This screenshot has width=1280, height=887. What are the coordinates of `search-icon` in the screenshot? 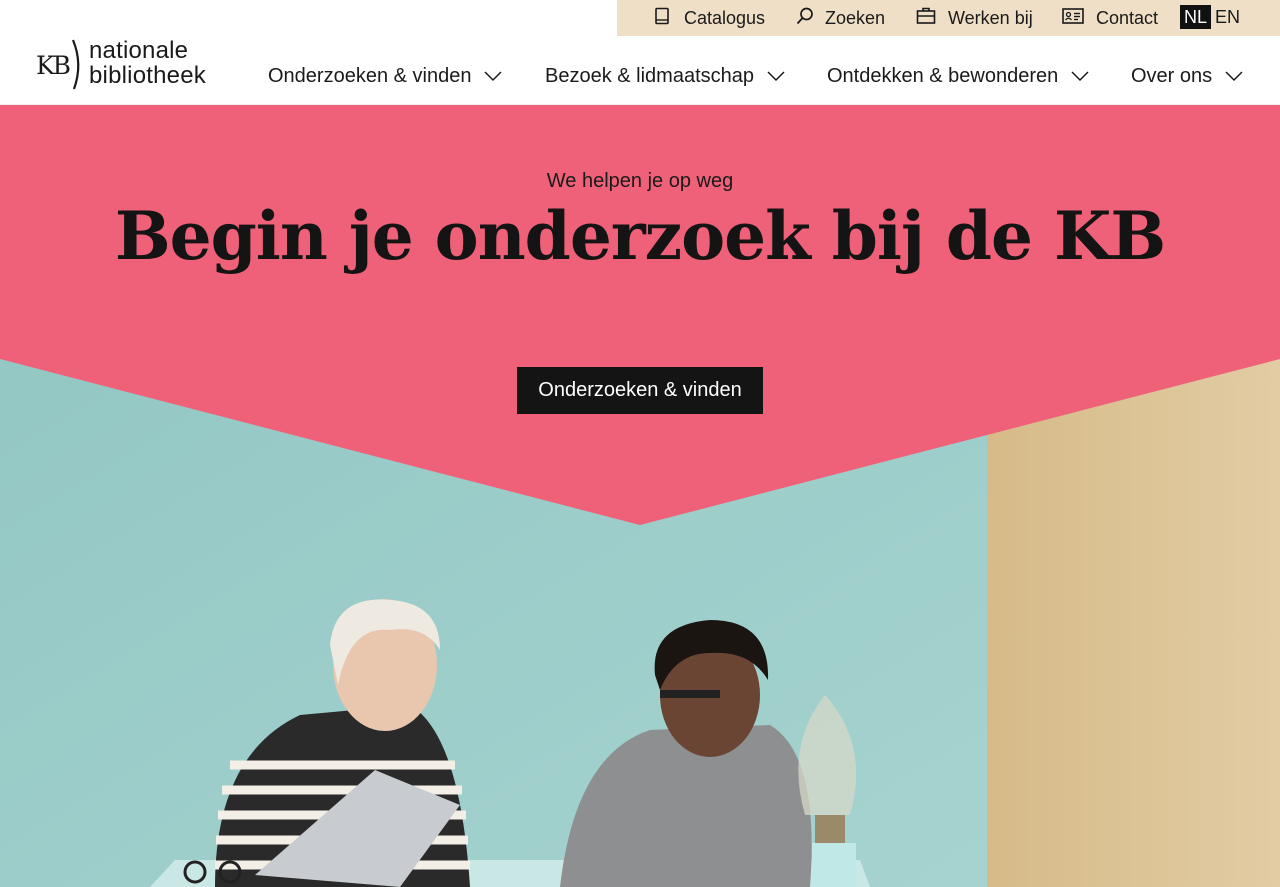 It's located at (805, 18).